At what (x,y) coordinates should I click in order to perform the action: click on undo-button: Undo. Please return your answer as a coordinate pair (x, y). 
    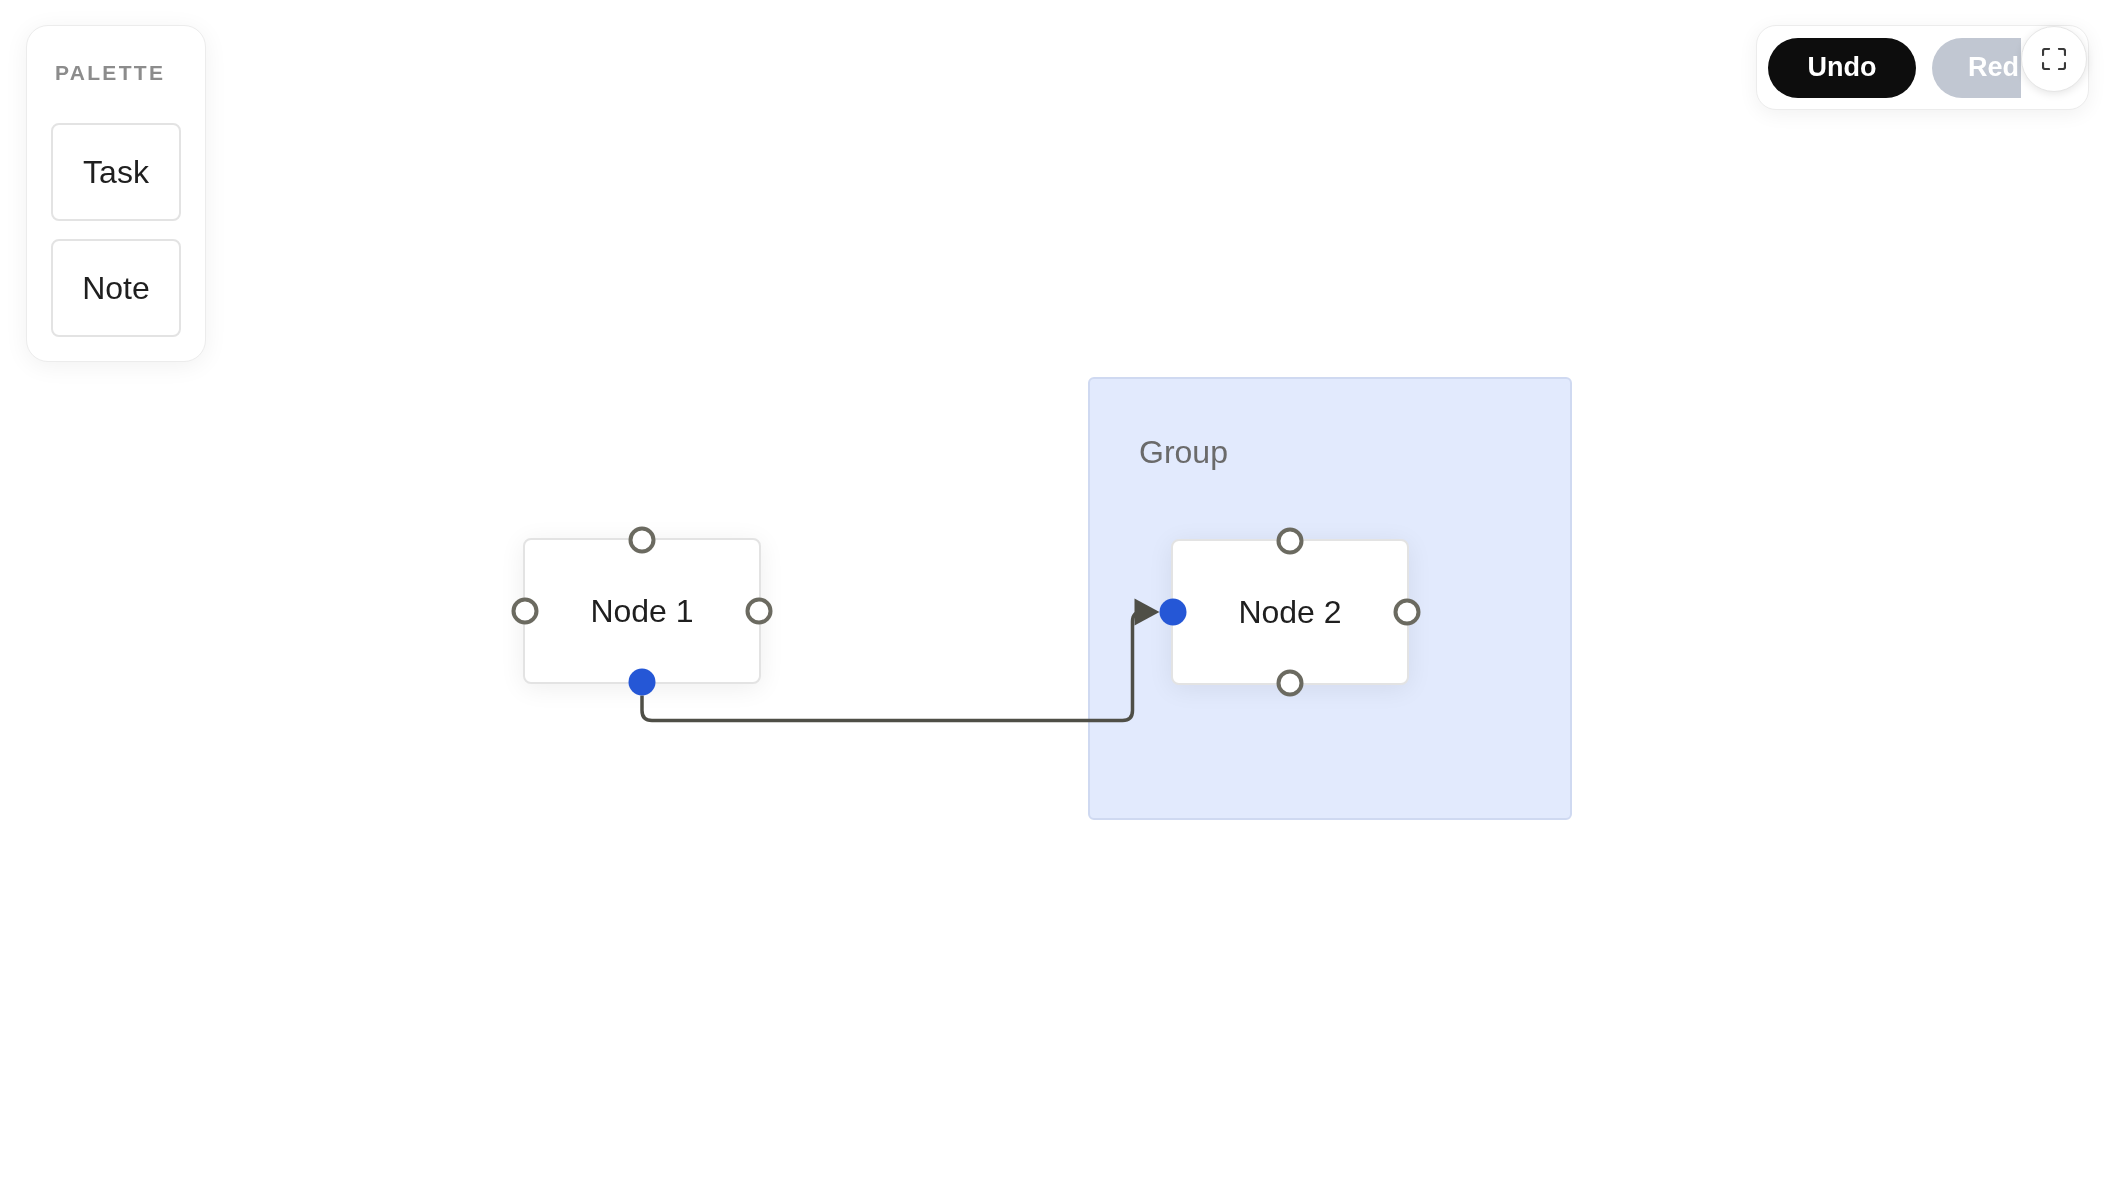
    Looking at the image, I should click on (1842, 67).